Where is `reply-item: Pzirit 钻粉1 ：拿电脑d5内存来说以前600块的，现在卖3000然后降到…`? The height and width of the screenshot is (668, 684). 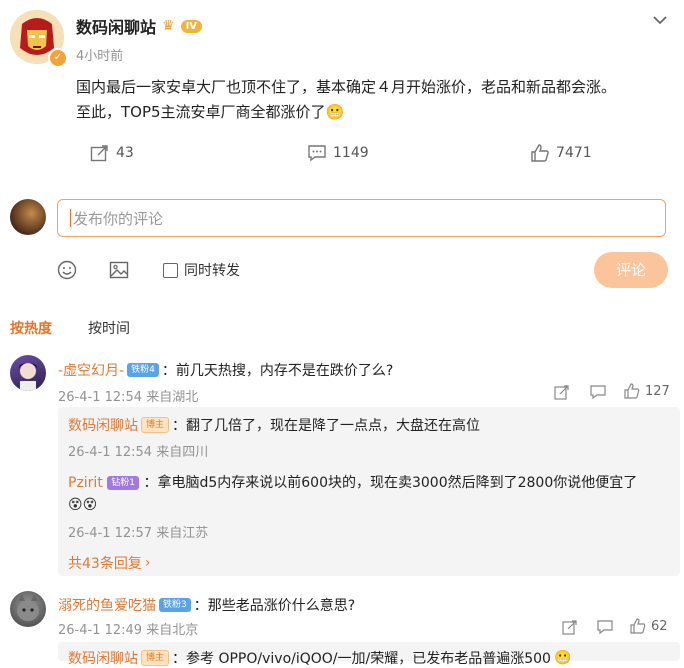
reply-item: Pzirit 钻粉1 ：拿电脑d5内存来说以前600块的，现在卖3000然后降到… is located at coordinates (368, 494).